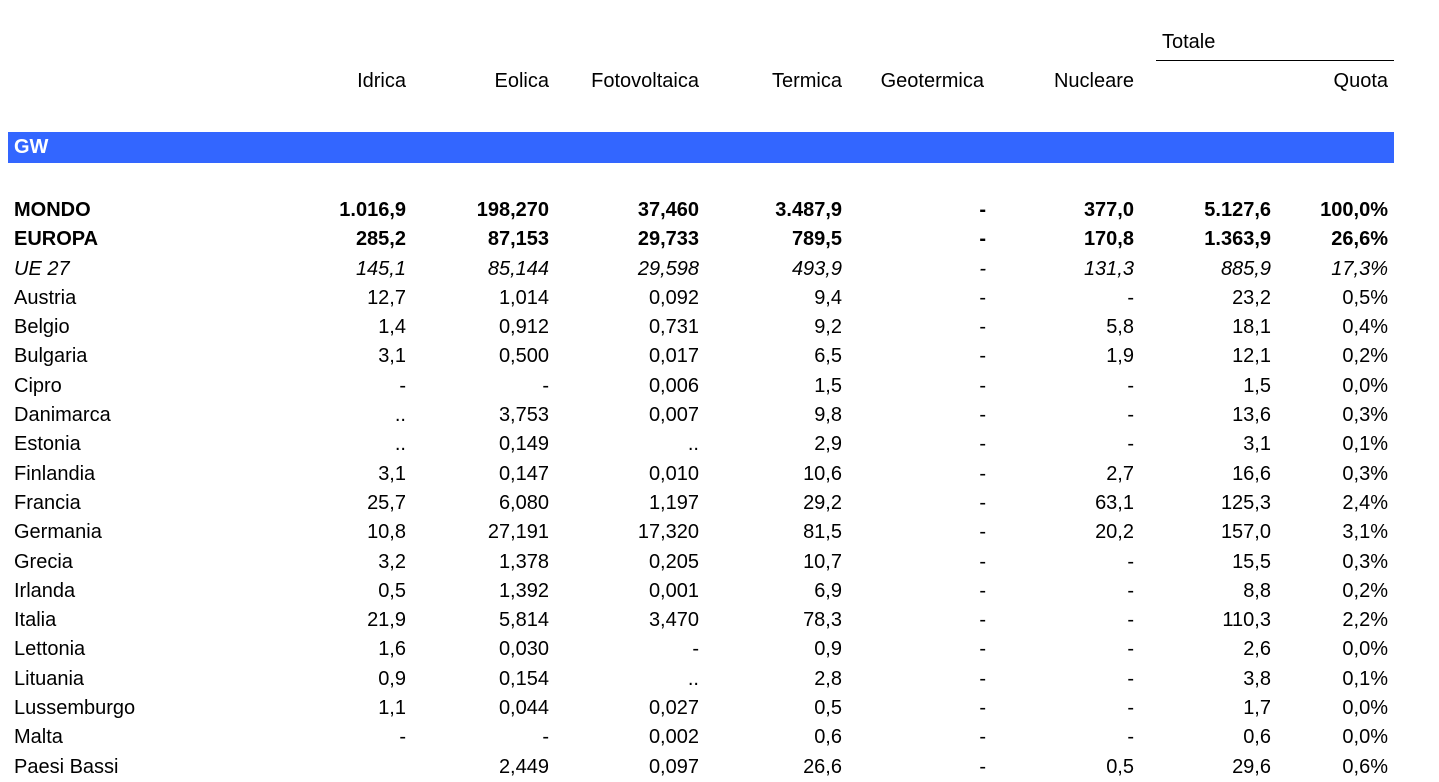  What do you see at coordinates (523, 708) in the screenshot?
I see `cell-eolica: 0,044` at bounding box center [523, 708].